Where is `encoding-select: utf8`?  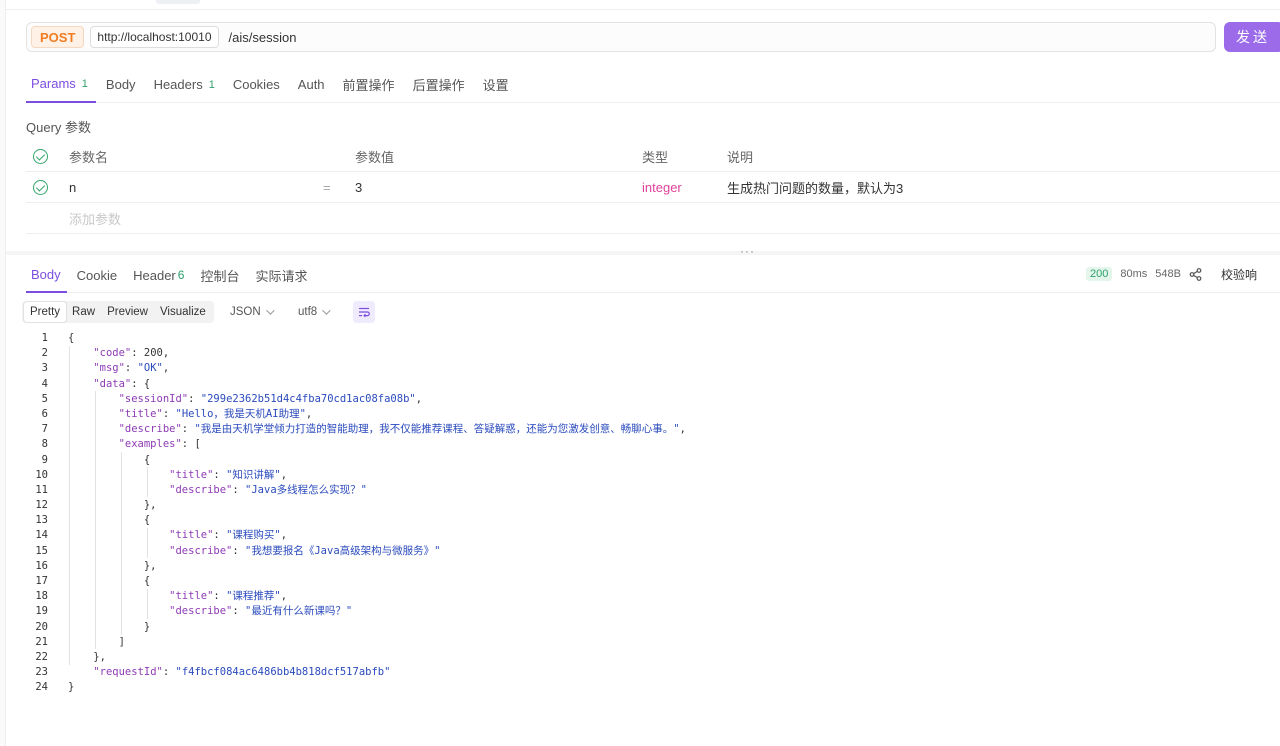
encoding-select: utf8 is located at coordinates (314, 312).